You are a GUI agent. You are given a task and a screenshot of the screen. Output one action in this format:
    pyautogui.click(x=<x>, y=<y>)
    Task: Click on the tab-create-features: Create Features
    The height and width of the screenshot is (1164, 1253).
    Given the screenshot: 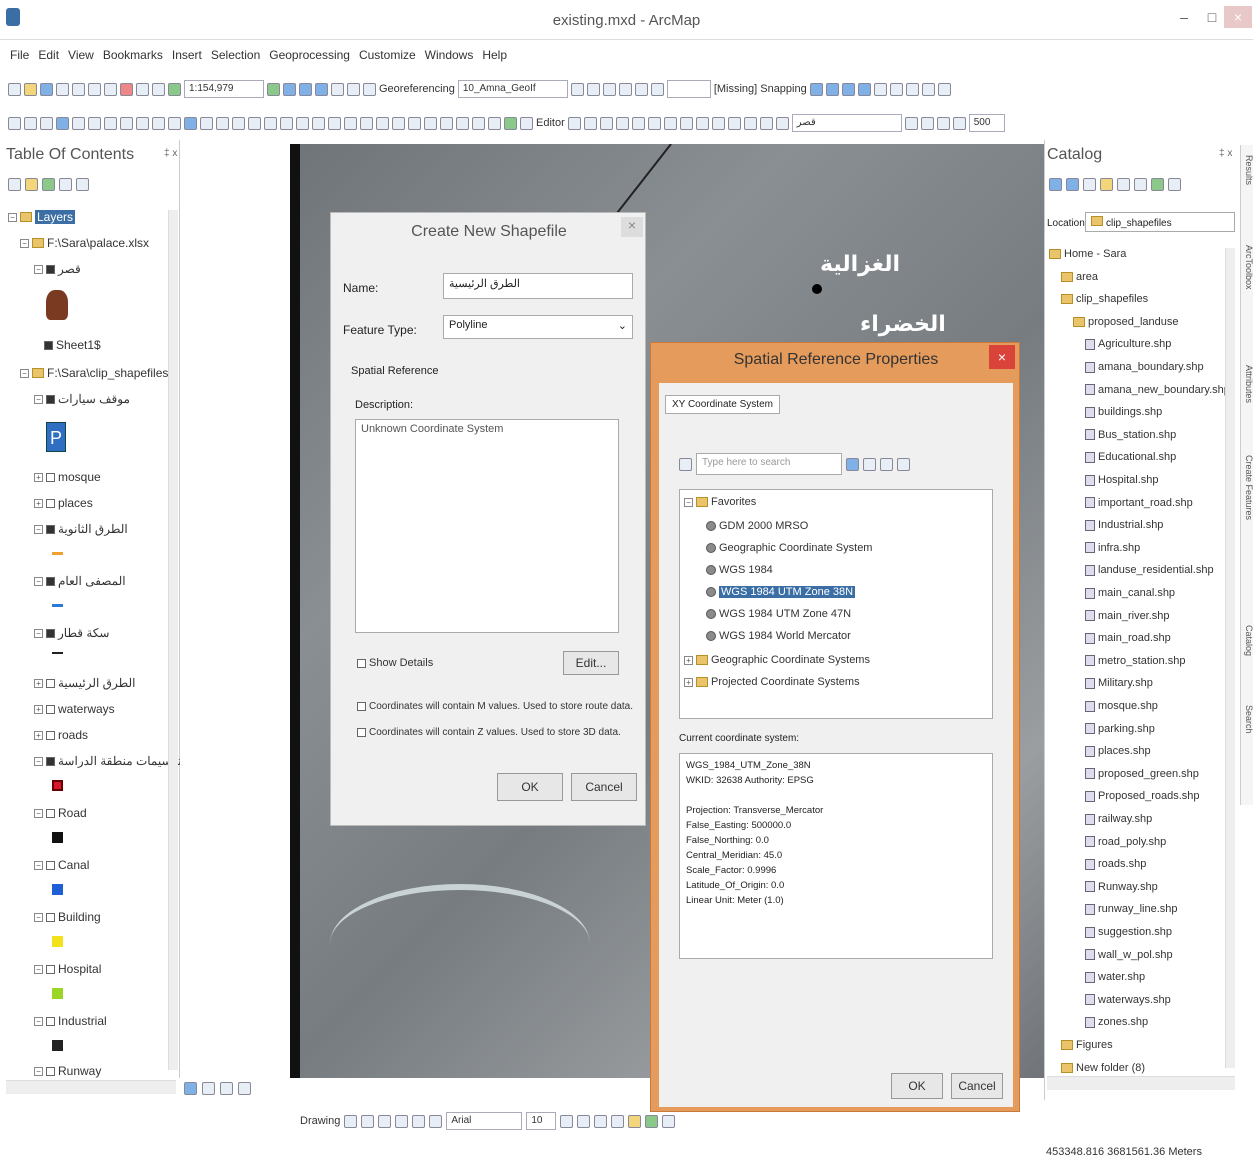 What is the action you would take?
    pyautogui.click(x=1247, y=487)
    